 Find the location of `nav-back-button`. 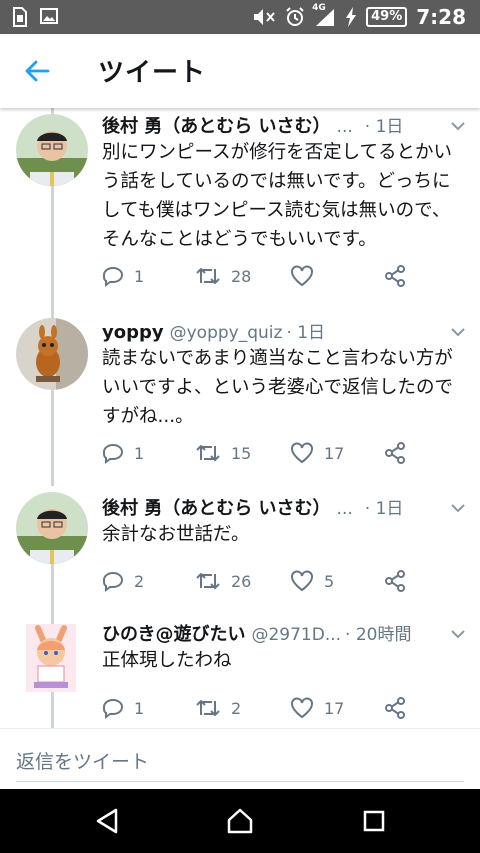

nav-back-button is located at coordinates (107, 821).